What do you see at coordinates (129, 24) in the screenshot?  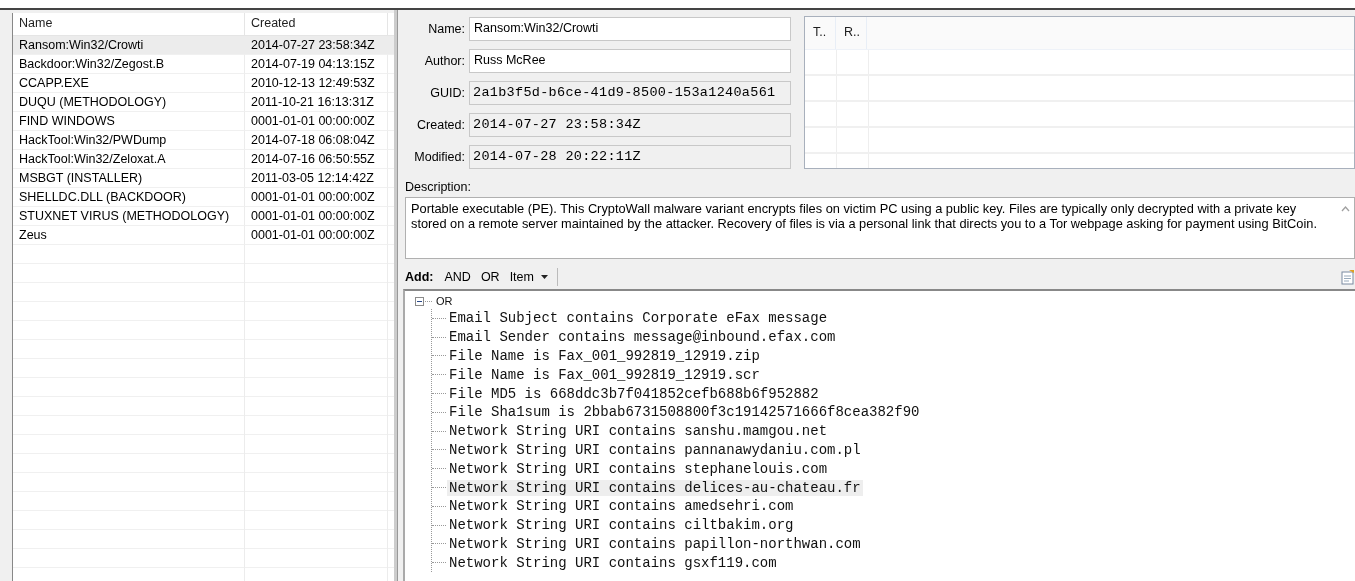 I see `column-header: Name` at bounding box center [129, 24].